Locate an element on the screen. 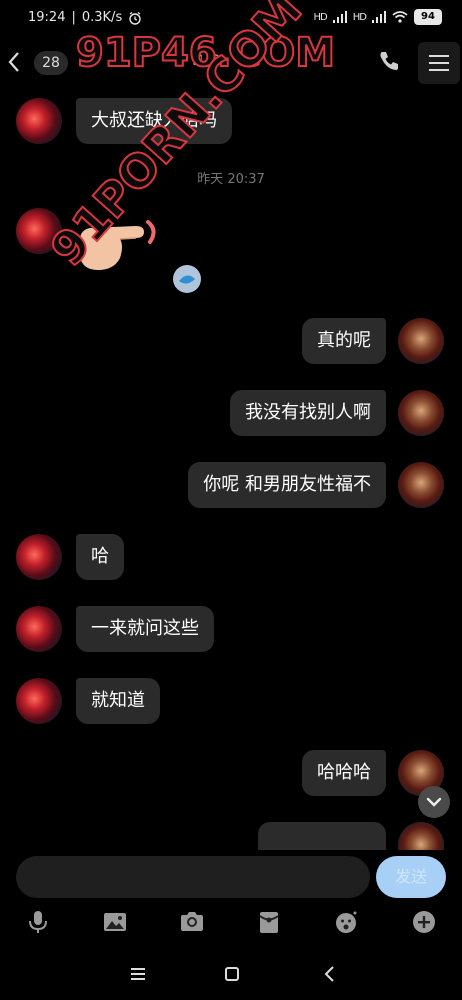 The height and width of the screenshot is (1000, 462). partial-avatar is located at coordinates (421, 836).